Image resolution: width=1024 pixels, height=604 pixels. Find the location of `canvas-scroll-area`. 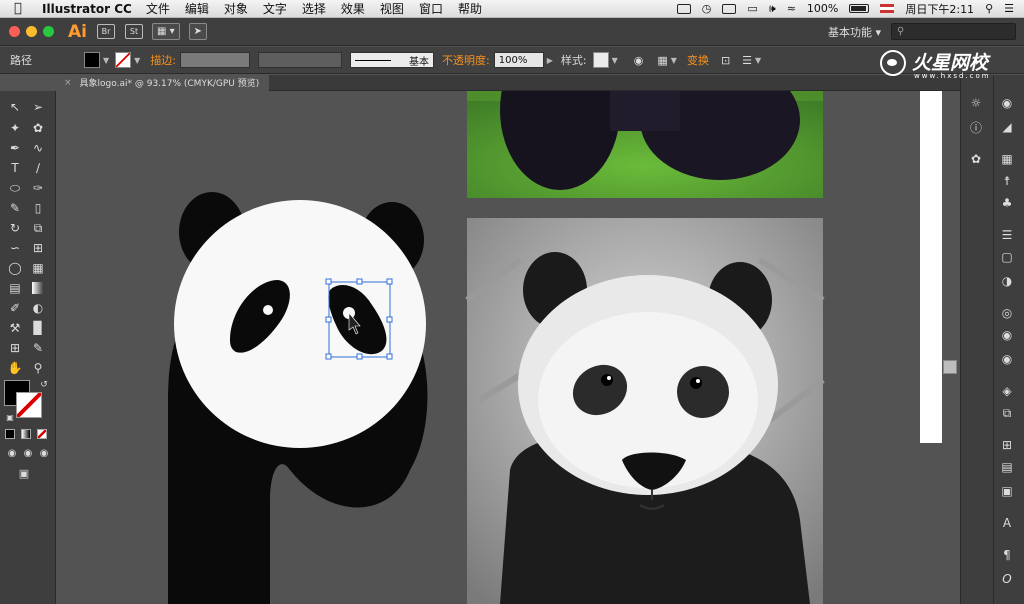

canvas-scroll-area is located at coordinates (931, 267).